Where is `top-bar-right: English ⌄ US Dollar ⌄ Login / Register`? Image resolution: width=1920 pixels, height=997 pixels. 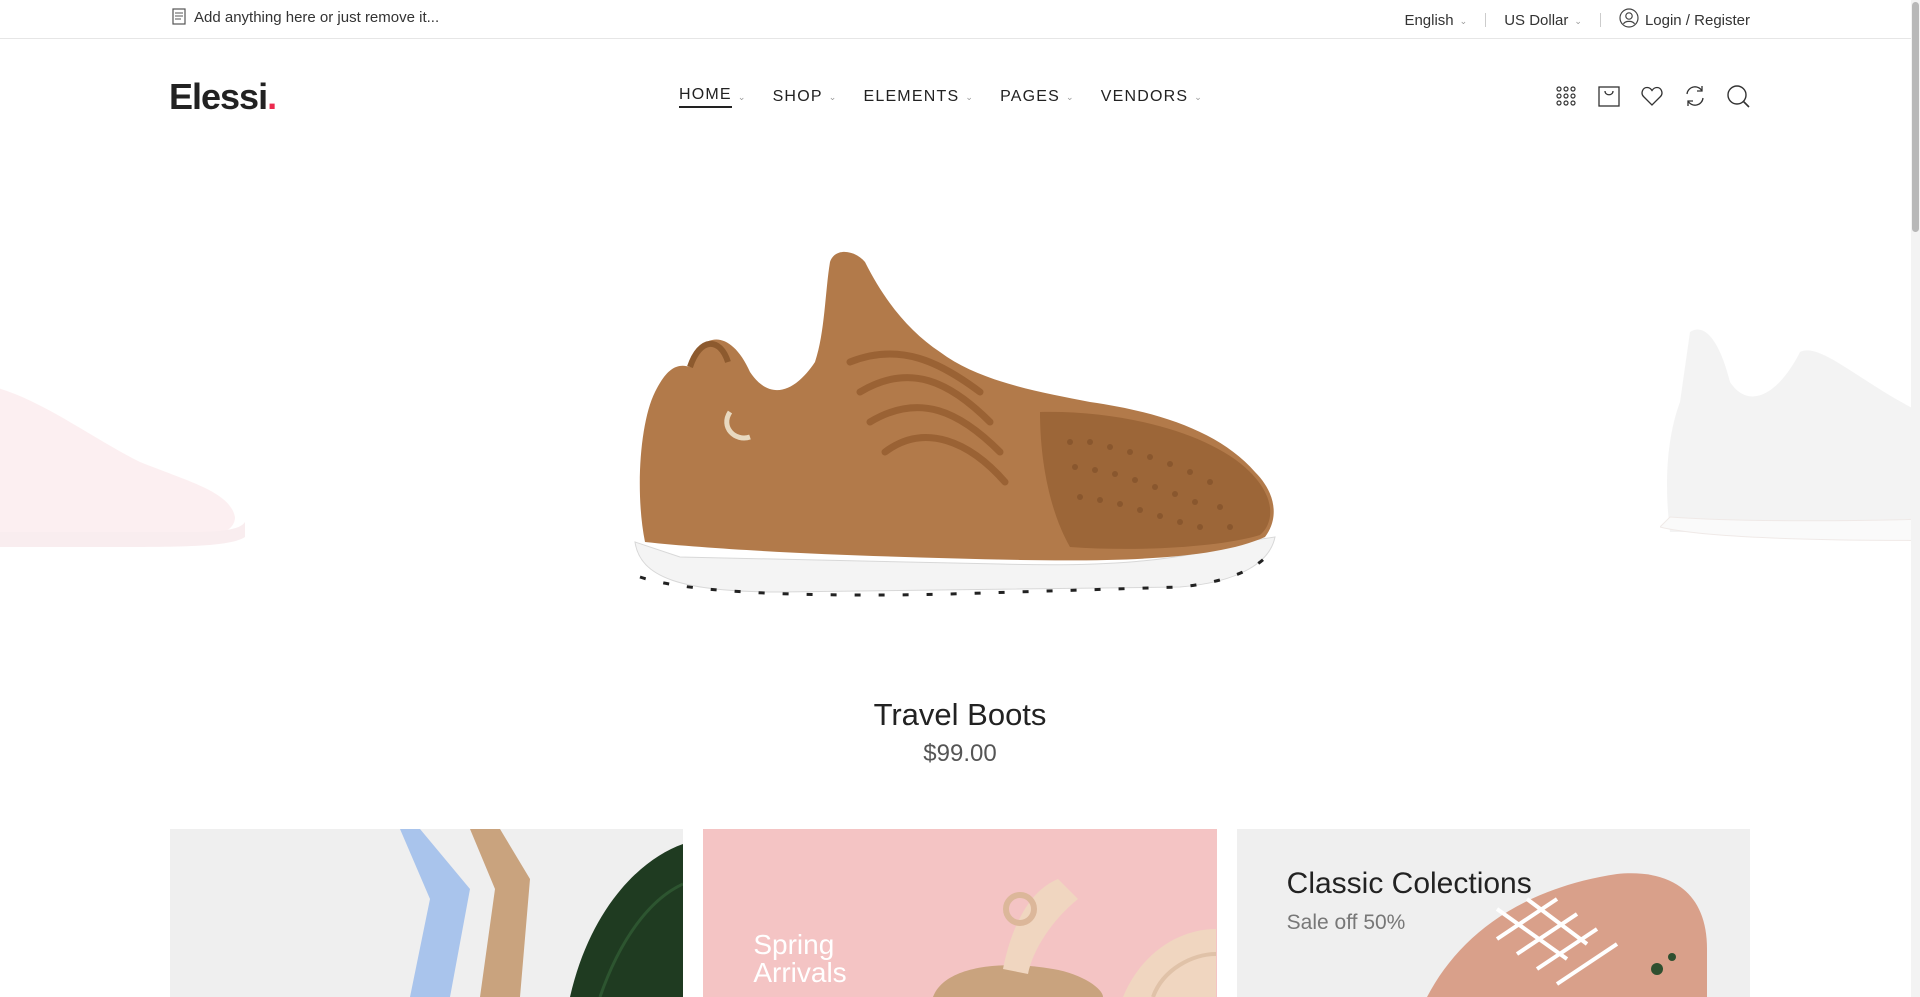
top-bar-right: English ⌄ US Dollar ⌄ Login / Register is located at coordinates (1577, 20).